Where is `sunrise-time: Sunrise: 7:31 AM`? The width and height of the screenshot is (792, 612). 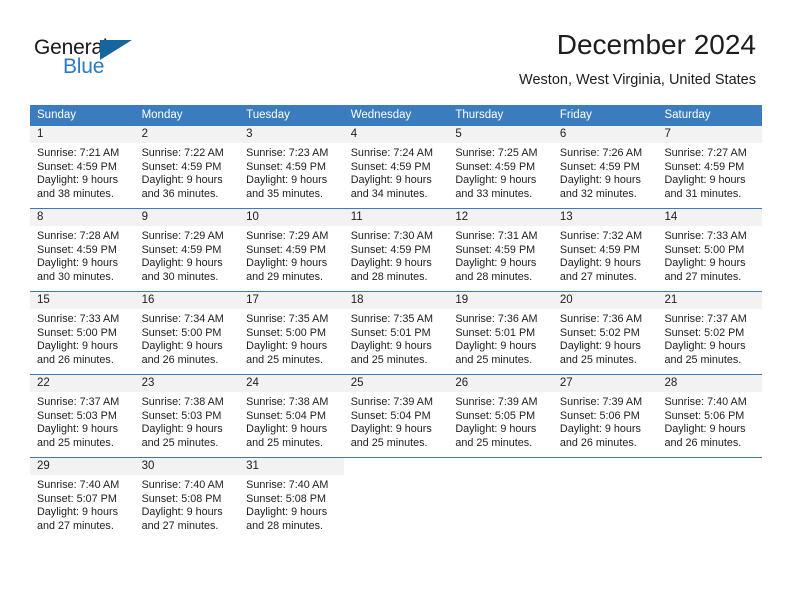
sunrise-time: Sunrise: 7:31 AM is located at coordinates (496, 236).